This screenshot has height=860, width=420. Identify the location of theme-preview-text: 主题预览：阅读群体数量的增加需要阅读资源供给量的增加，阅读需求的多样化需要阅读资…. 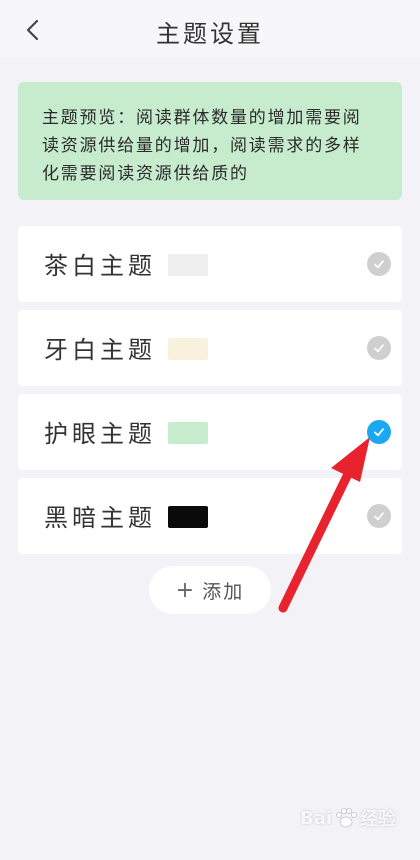
(202, 146).